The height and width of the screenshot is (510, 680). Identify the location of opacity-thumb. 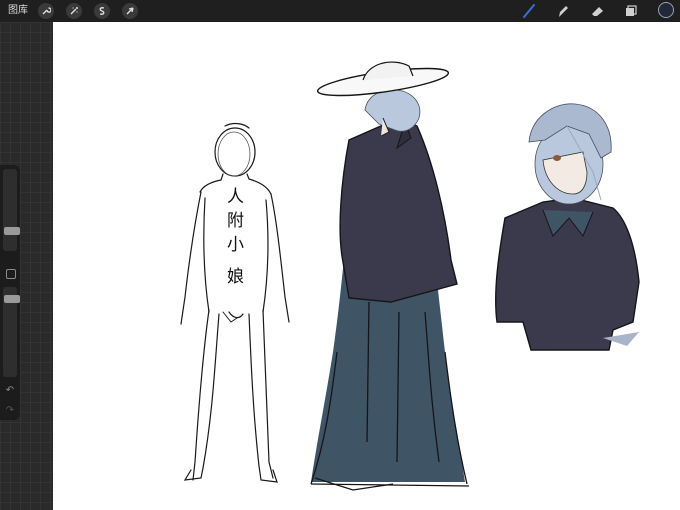
(12, 299).